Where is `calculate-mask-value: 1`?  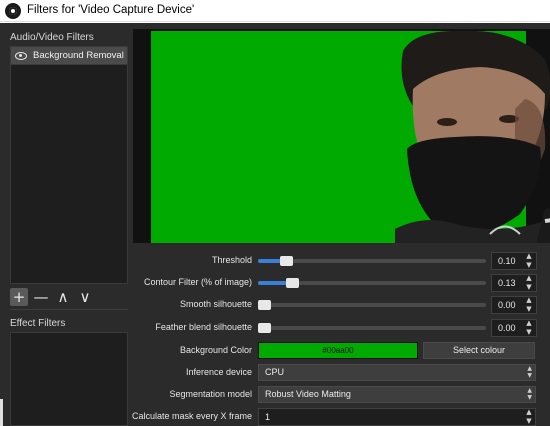
calculate-mask-value: 1 is located at coordinates (268, 417).